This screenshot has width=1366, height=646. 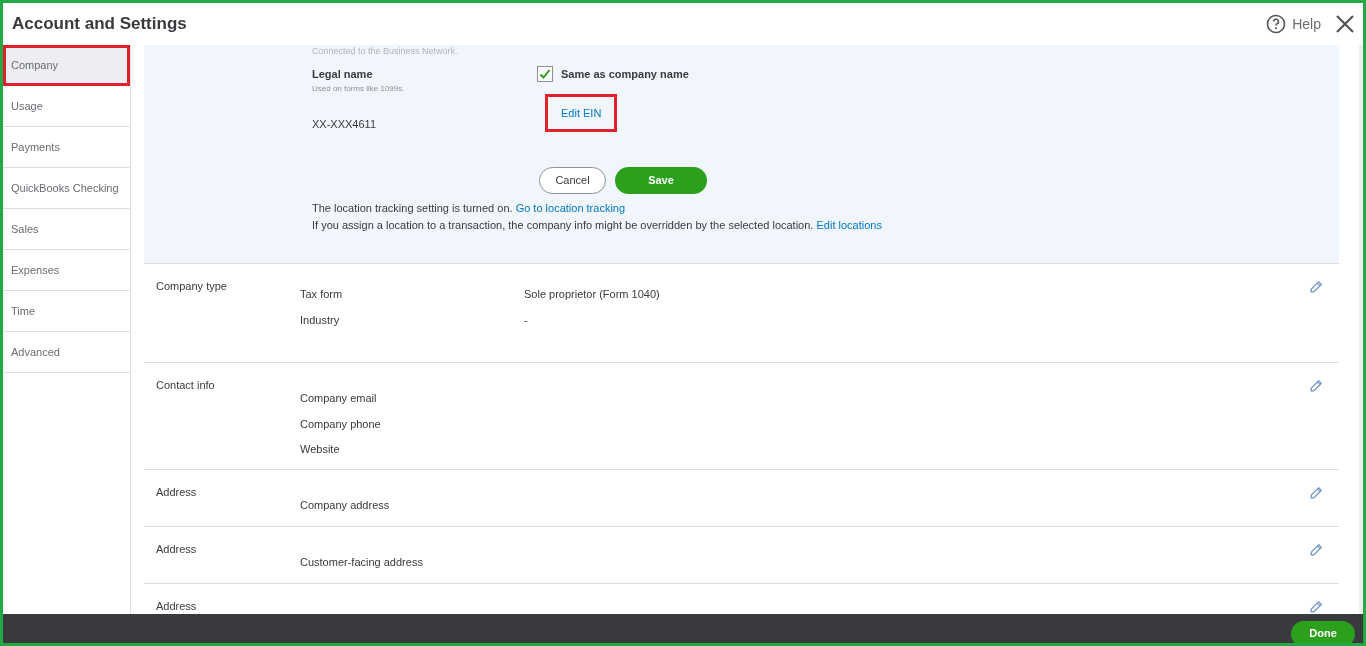 I want to click on check-icon, so click(x=545, y=74).